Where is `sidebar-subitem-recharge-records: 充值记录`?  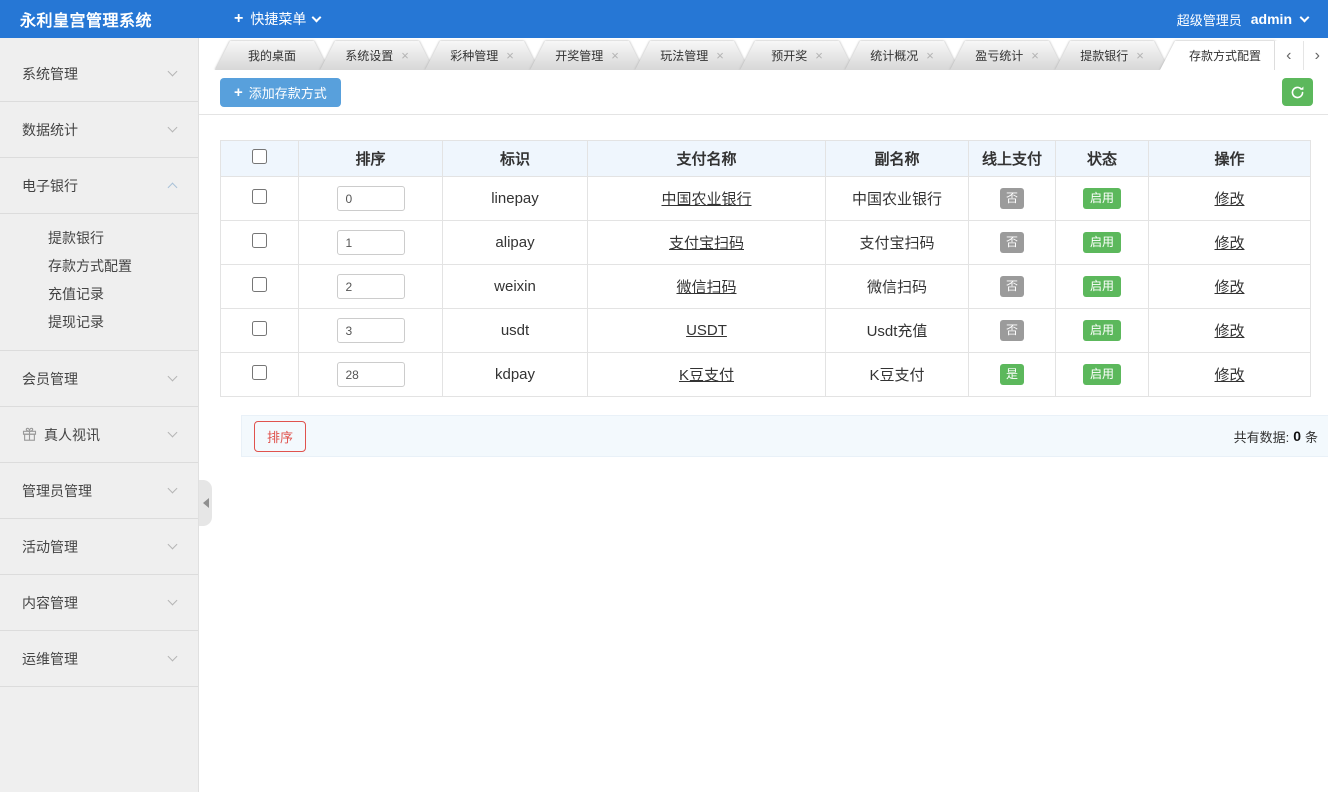
sidebar-subitem-recharge-records: 充值记录 is located at coordinates (99, 294).